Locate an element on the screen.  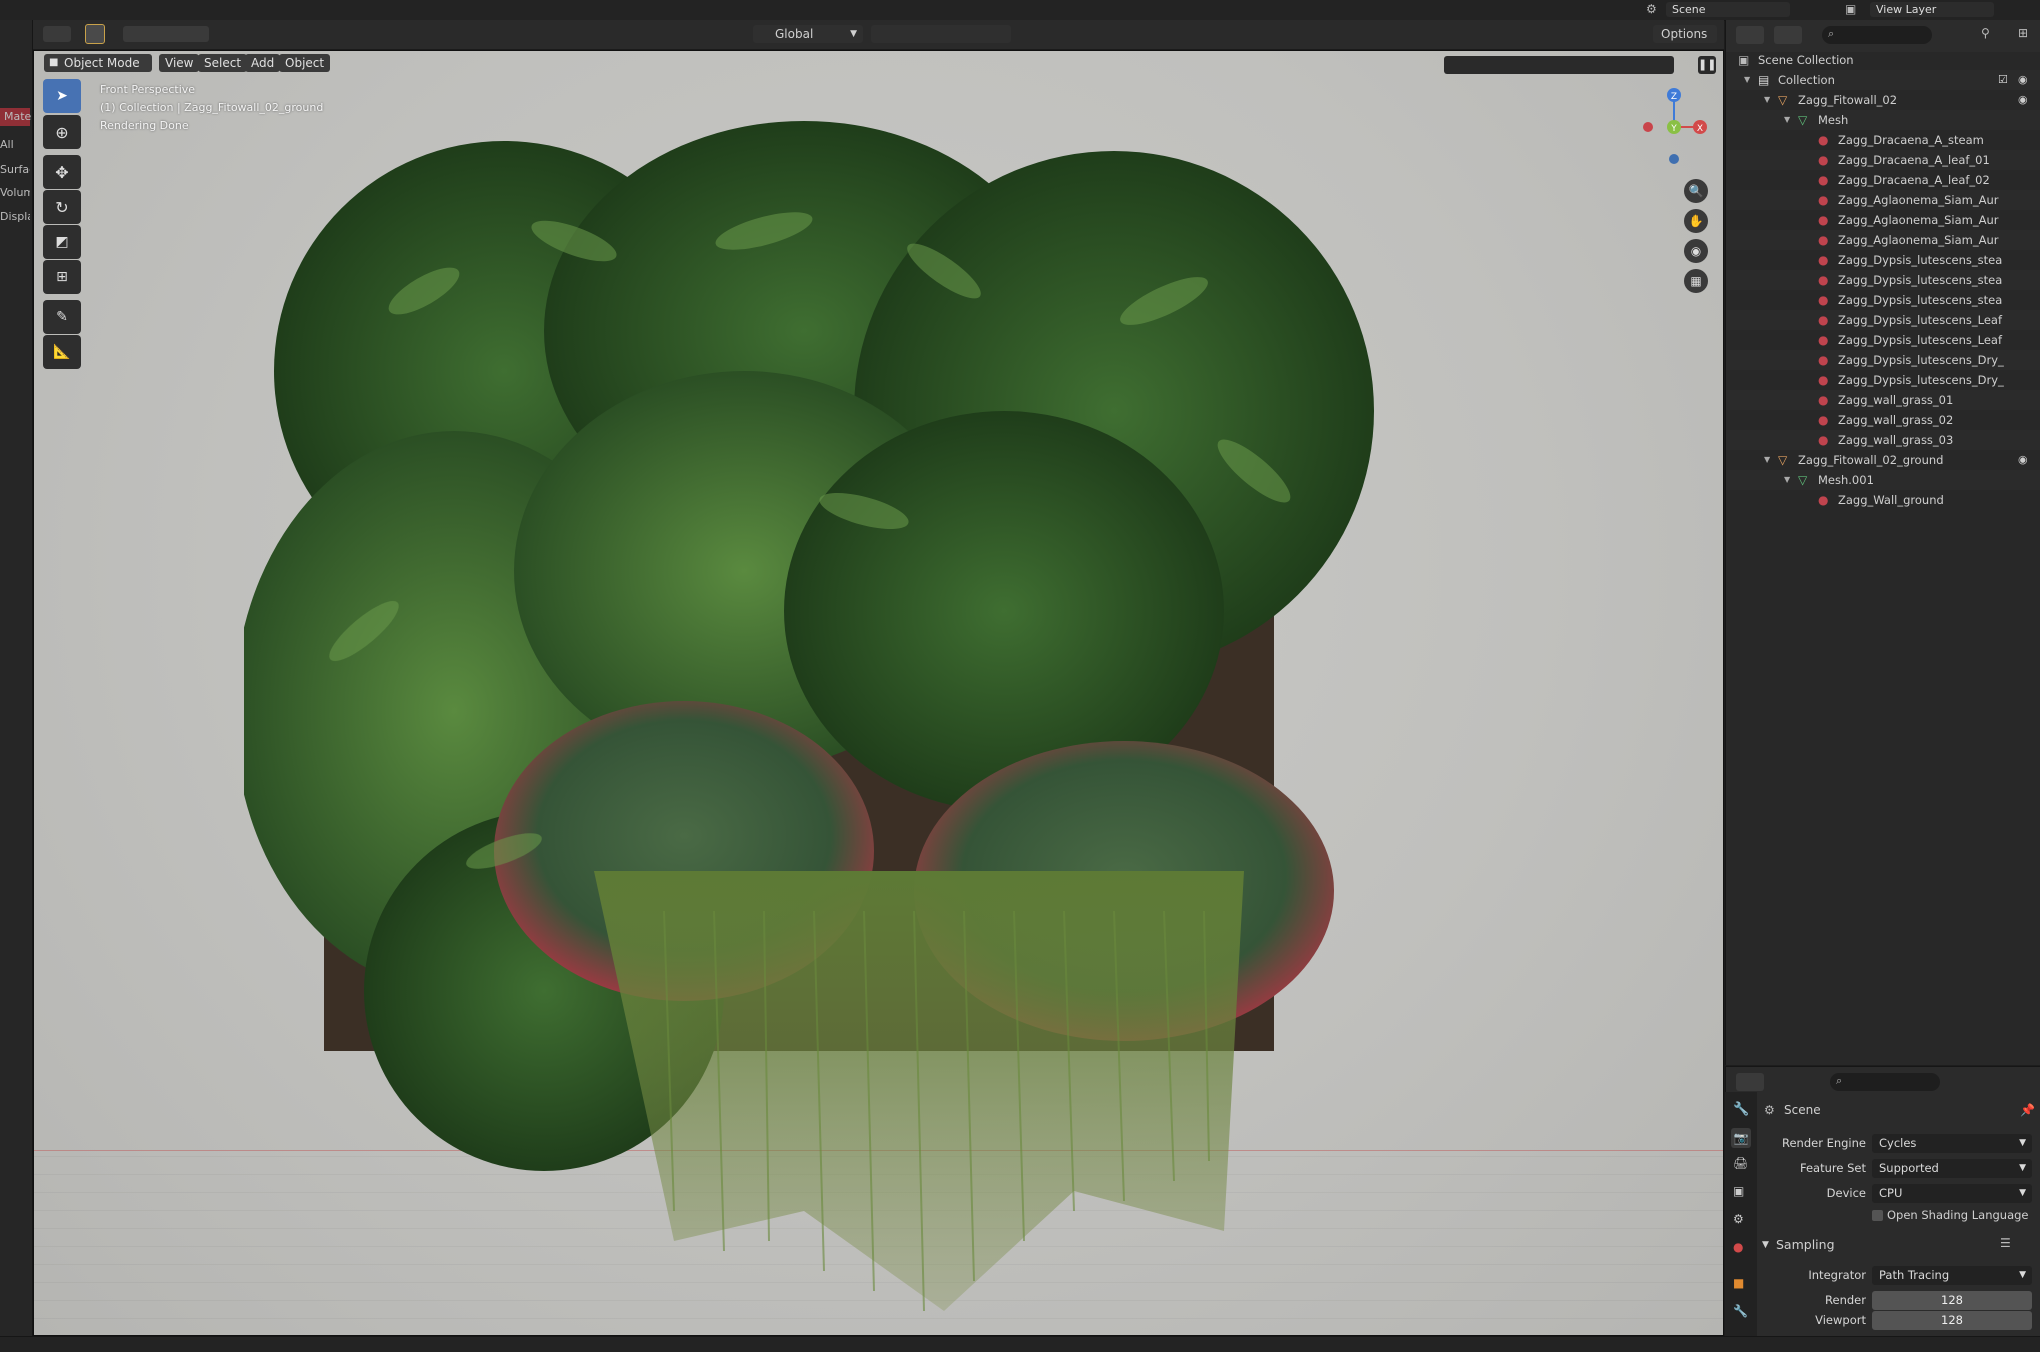
left-label-2: All is located at coordinates (15, 144).